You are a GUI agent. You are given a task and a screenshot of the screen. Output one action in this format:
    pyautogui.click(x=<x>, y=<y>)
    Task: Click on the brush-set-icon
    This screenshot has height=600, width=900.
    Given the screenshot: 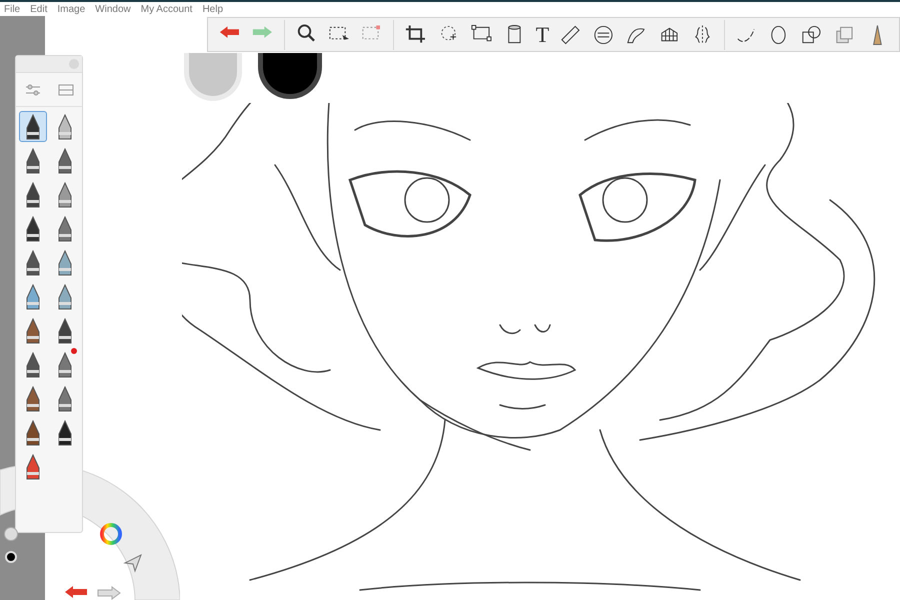 What is the action you would take?
    pyautogui.click(x=66, y=90)
    